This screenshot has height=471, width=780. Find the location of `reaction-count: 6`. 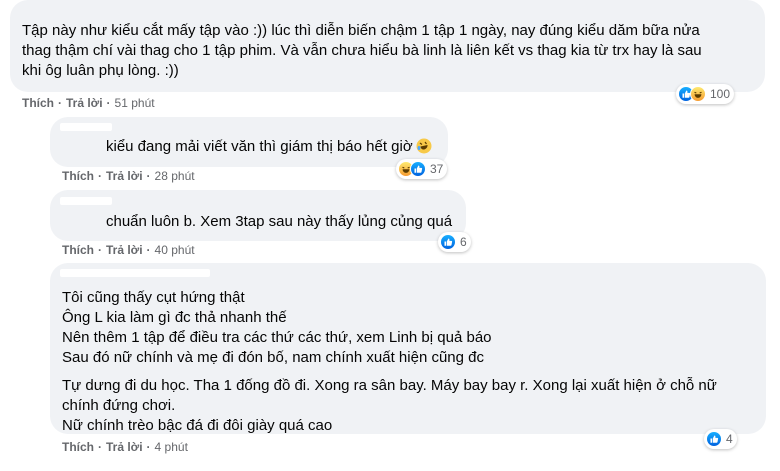

reaction-count: 6 is located at coordinates (463, 242).